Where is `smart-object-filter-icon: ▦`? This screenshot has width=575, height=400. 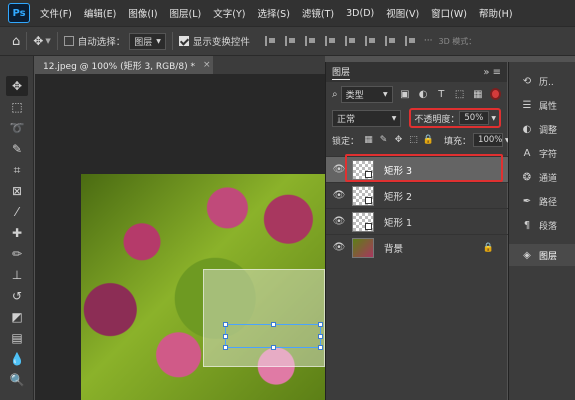
smart-object-filter-icon: ▦ is located at coordinates (478, 94).